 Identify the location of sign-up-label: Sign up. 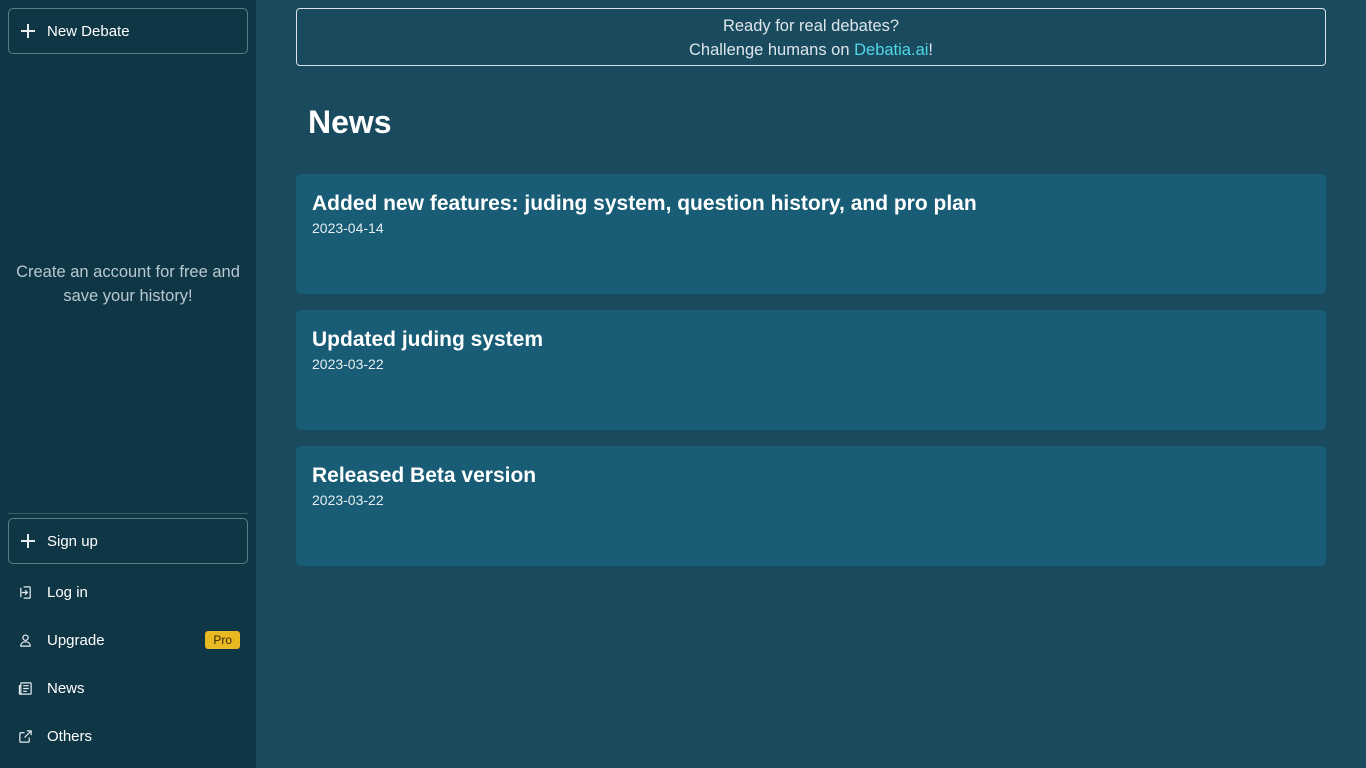
(72, 541).